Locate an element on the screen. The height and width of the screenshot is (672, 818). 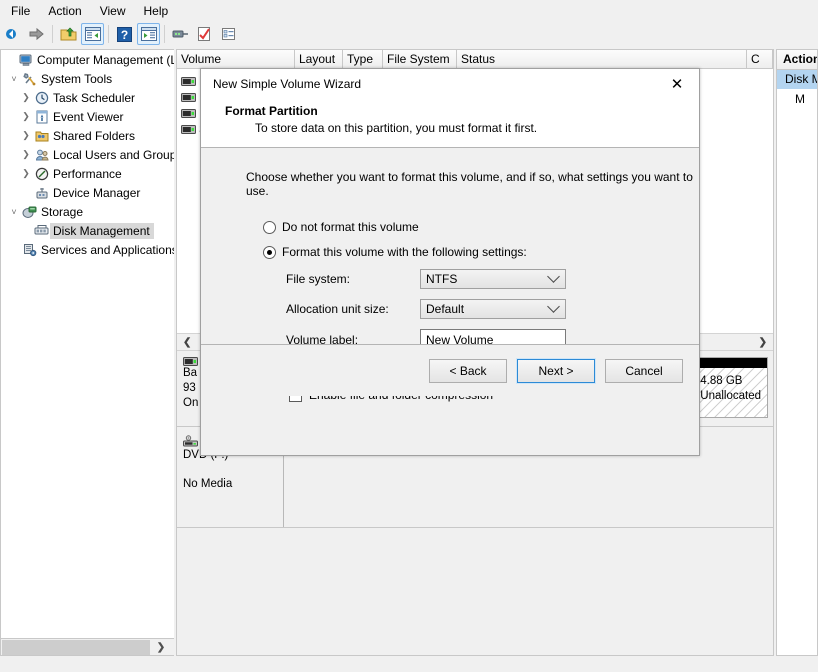
tree-item-label: Disk Management is located at coordinates (102, 230).